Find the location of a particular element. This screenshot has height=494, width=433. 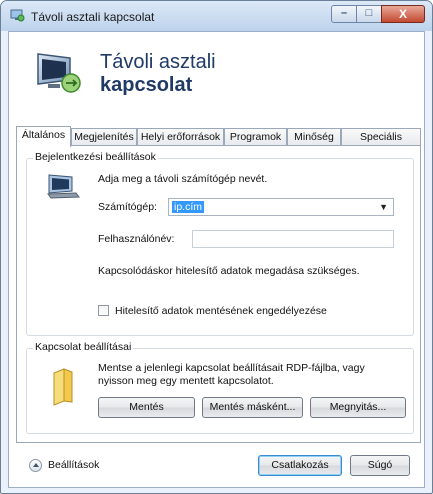

connect-button: Csatlakozás is located at coordinates (300, 465).